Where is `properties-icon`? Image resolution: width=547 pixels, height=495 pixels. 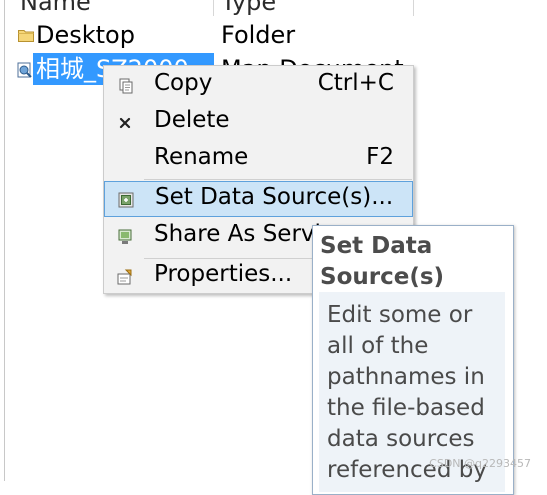 properties-icon is located at coordinates (124, 277).